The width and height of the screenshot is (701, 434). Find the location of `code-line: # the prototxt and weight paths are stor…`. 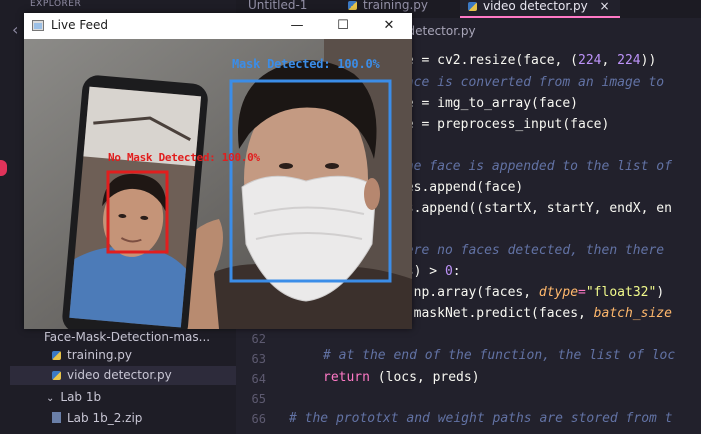

code-line: # the prototxt and weight paths are stor… is located at coordinates (481, 418).